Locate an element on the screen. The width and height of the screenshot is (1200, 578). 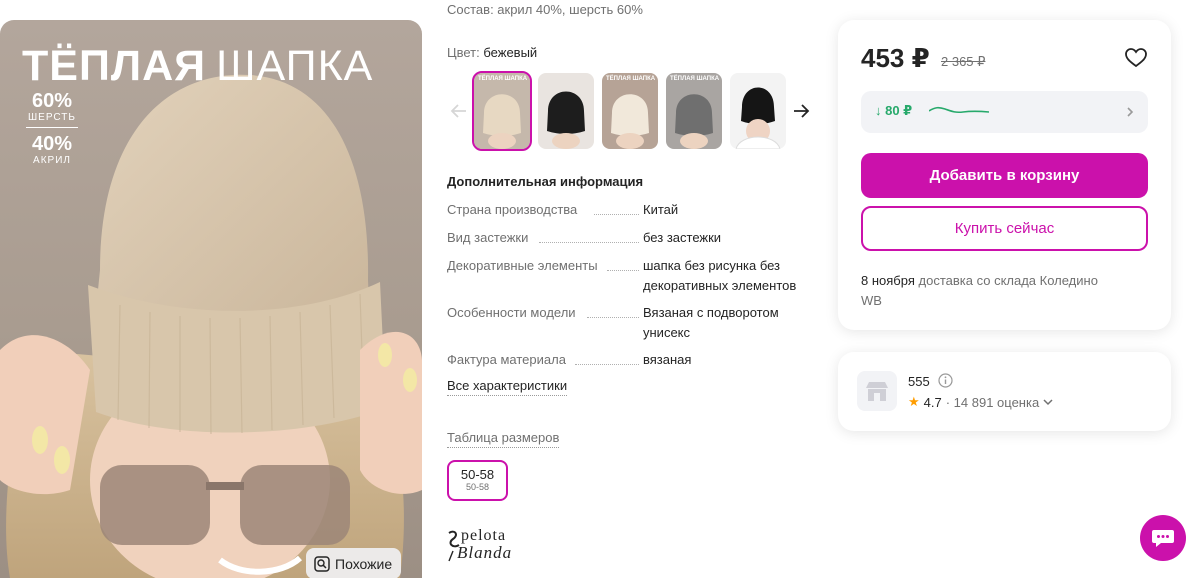
add-to-cart-button: Добавить в корзину is located at coordinates (1004, 175).